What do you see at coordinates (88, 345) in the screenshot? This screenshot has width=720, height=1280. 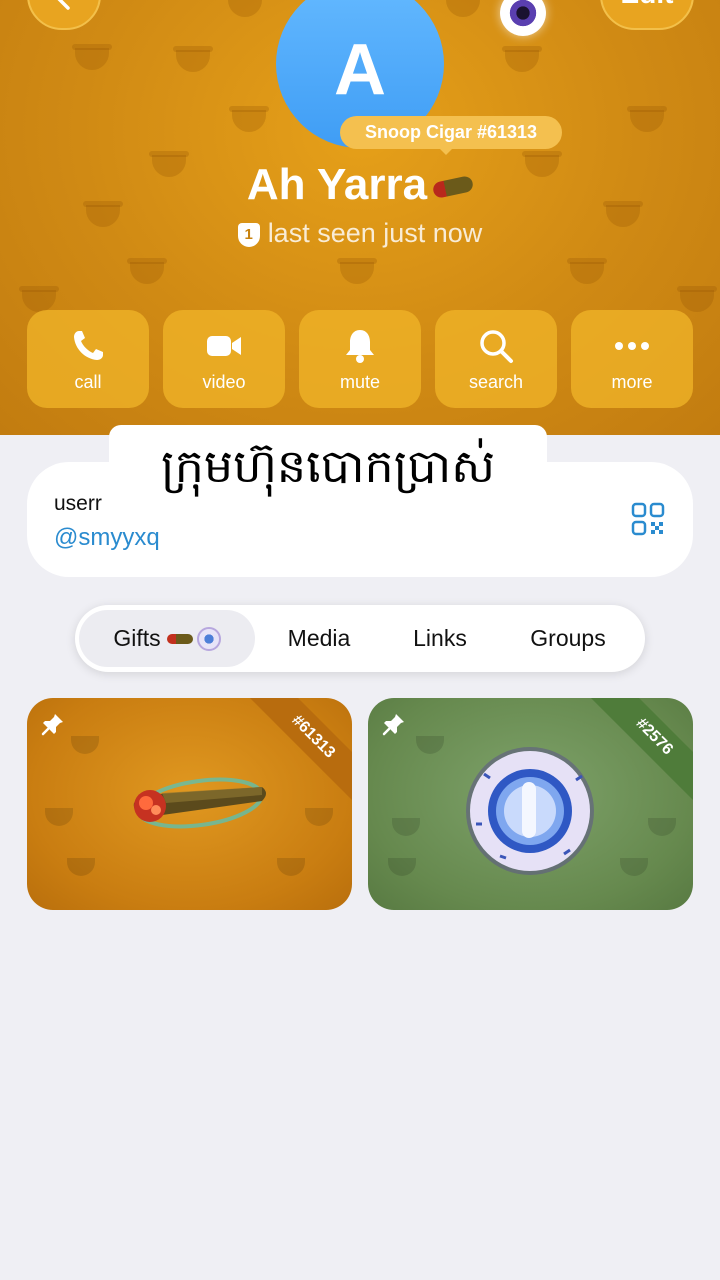 I see `phone-icon` at bounding box center [88, 345].